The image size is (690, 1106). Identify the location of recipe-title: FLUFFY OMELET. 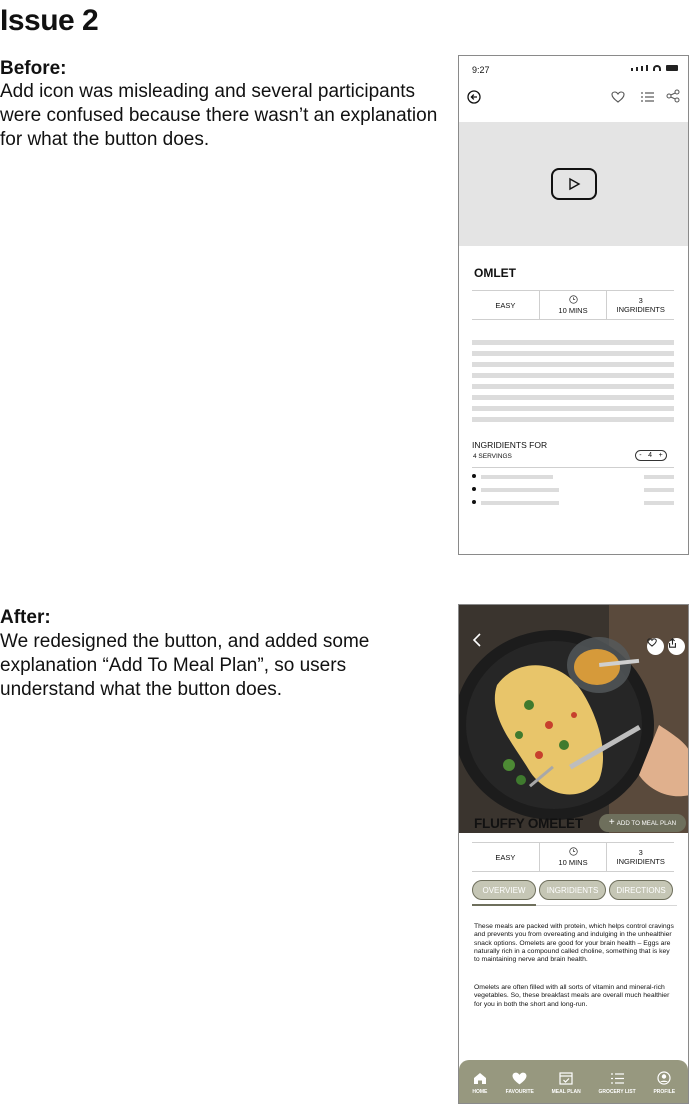
(528, 823).